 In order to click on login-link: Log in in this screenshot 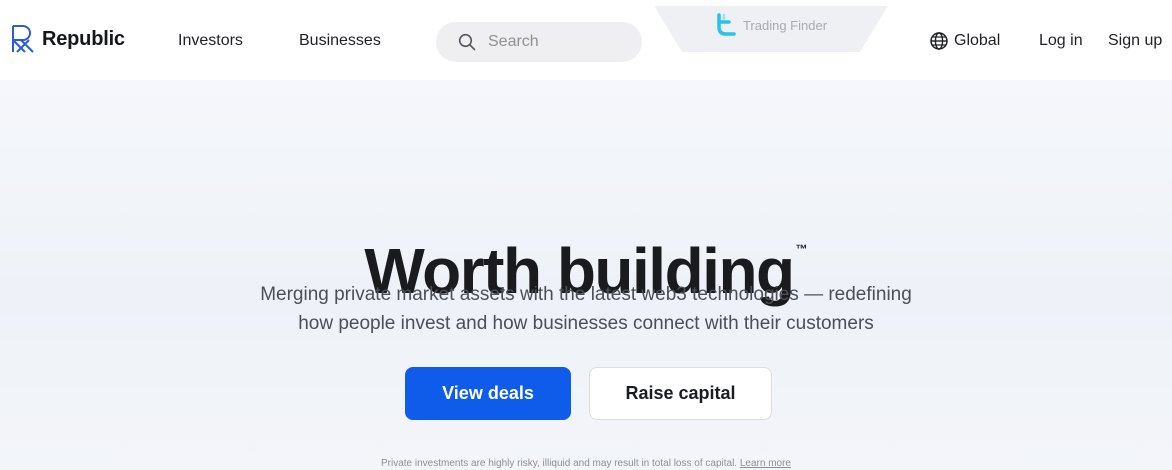, I will do `click(1061, 41)`.